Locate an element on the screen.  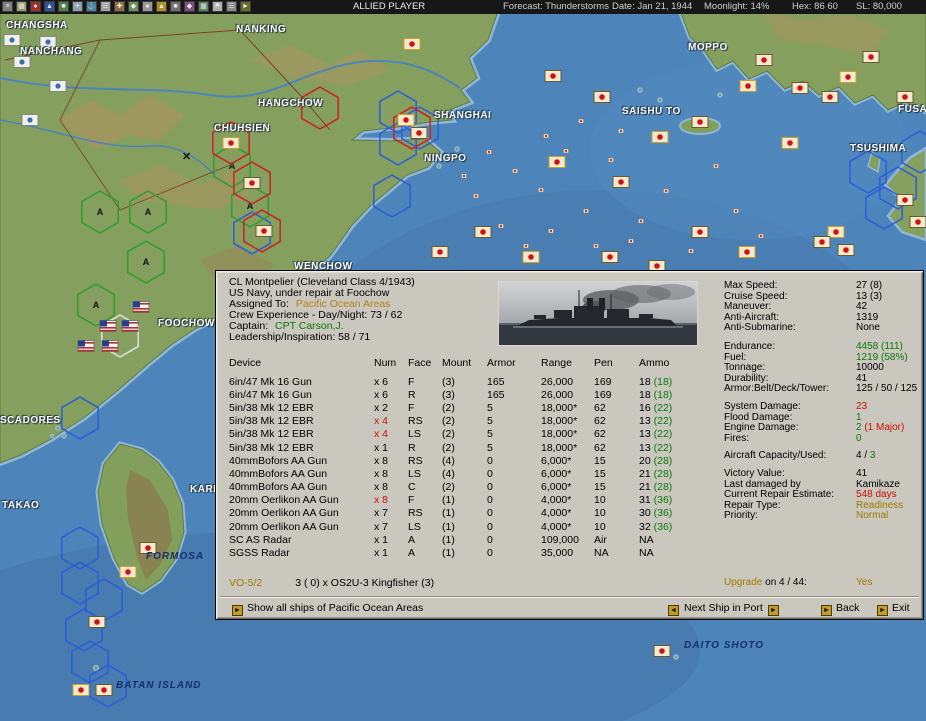
back-button: ► Back is located at coordinates (840, 609).